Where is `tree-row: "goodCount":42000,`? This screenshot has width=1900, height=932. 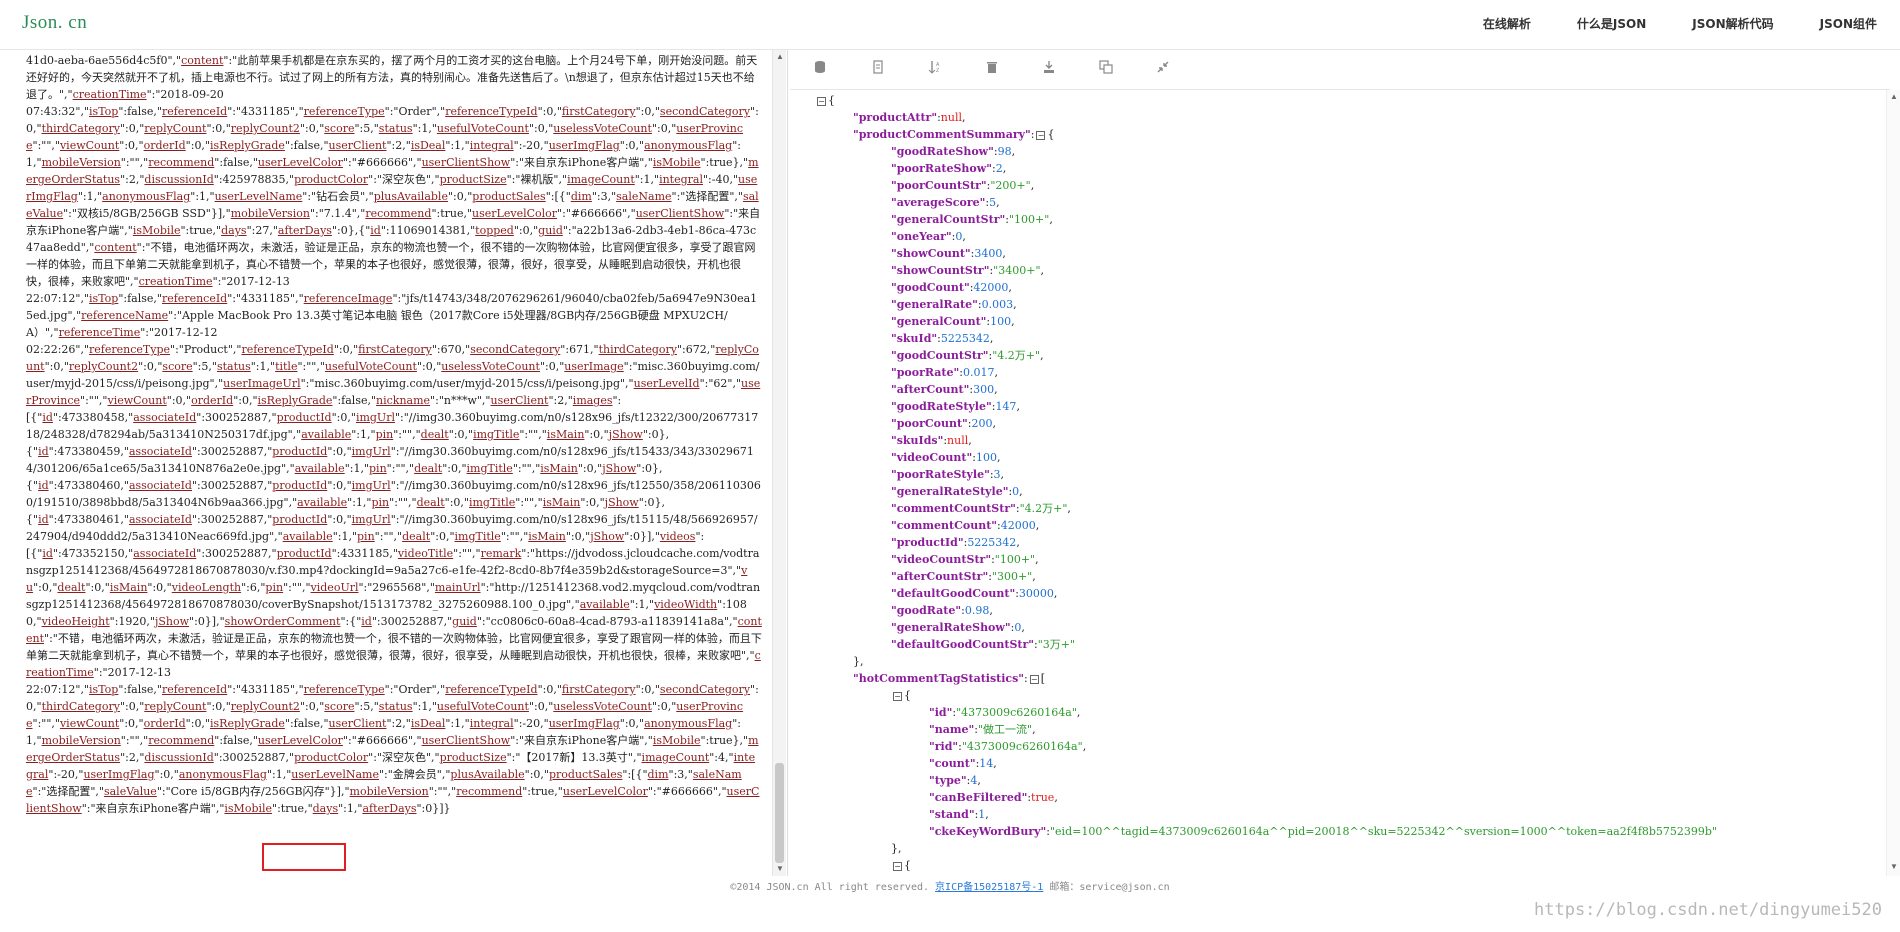
tree-row: "goodCount":42000, is located at coordinates (951, 287).